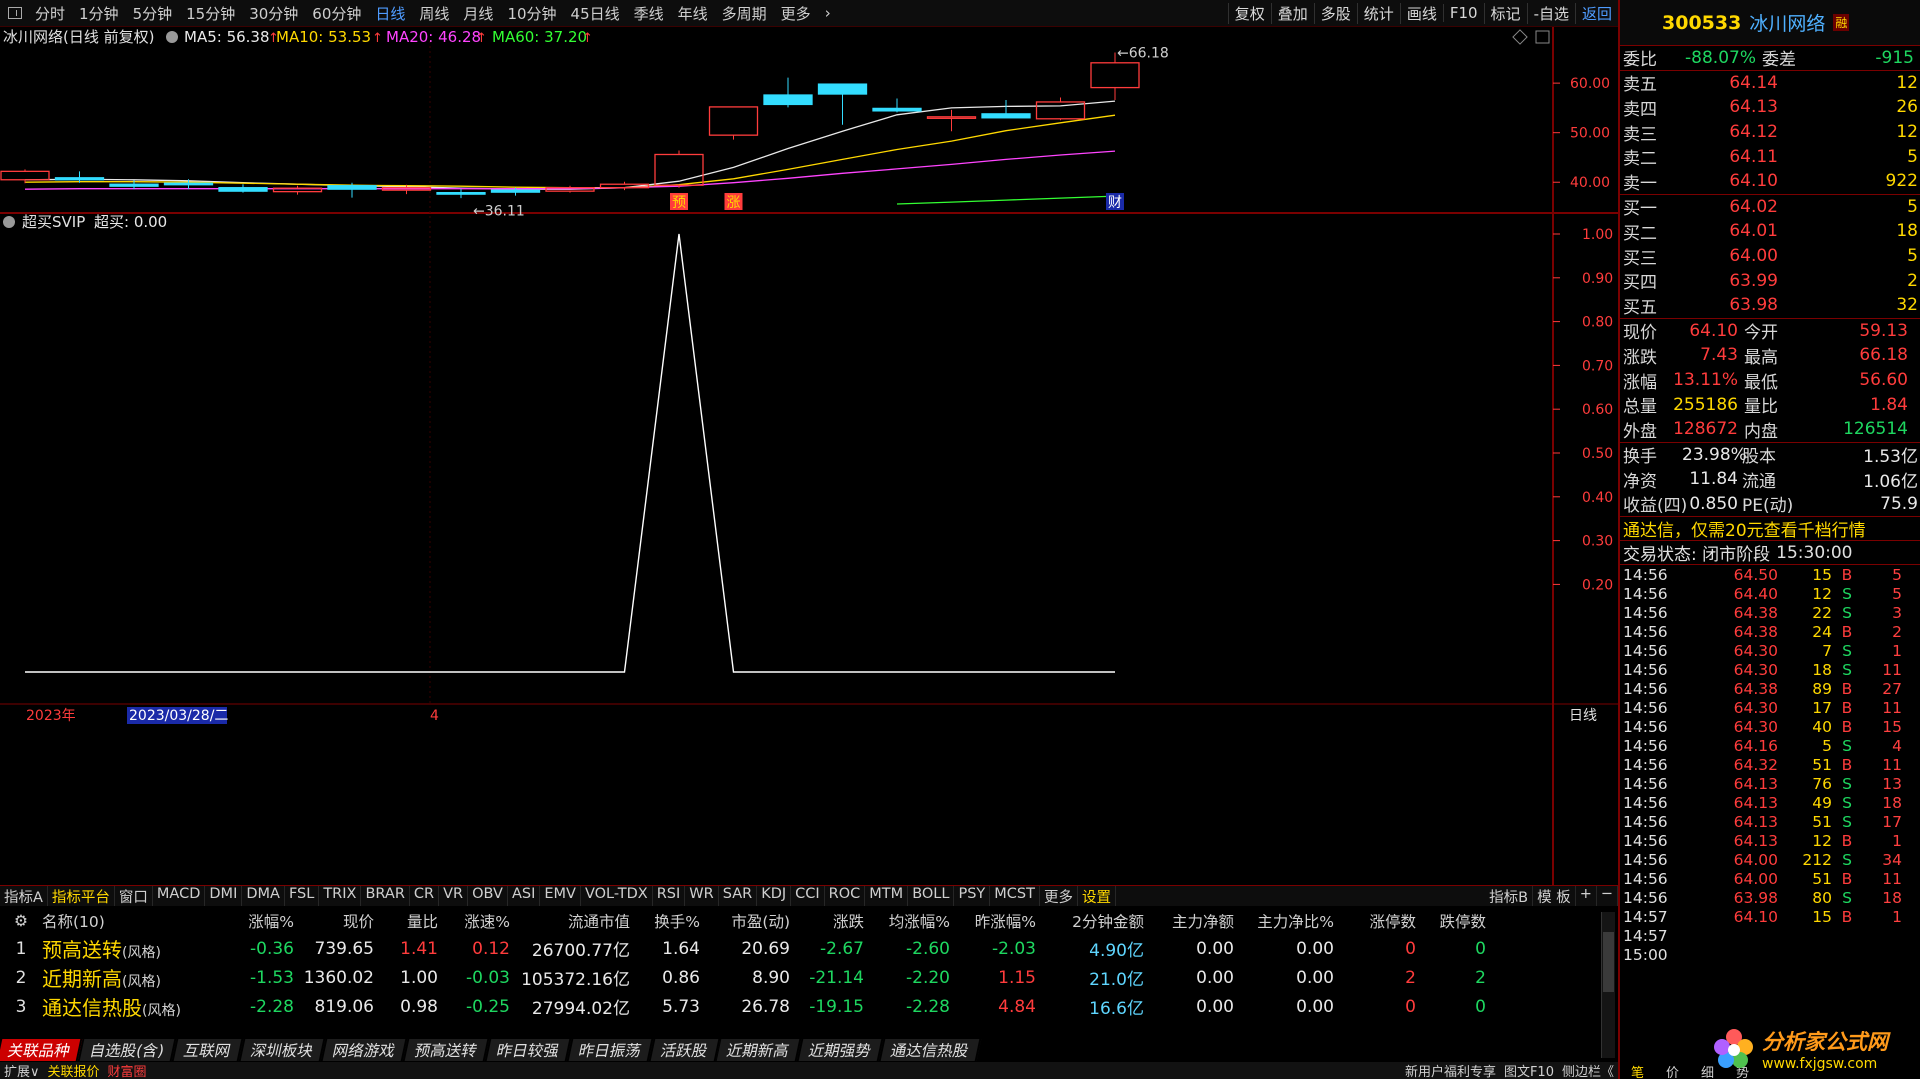 This screenshot has width=1920, height=1079. Describe the element at coordinates (50, 13) in the screenshot. I see `period-button: 分时` at that location.